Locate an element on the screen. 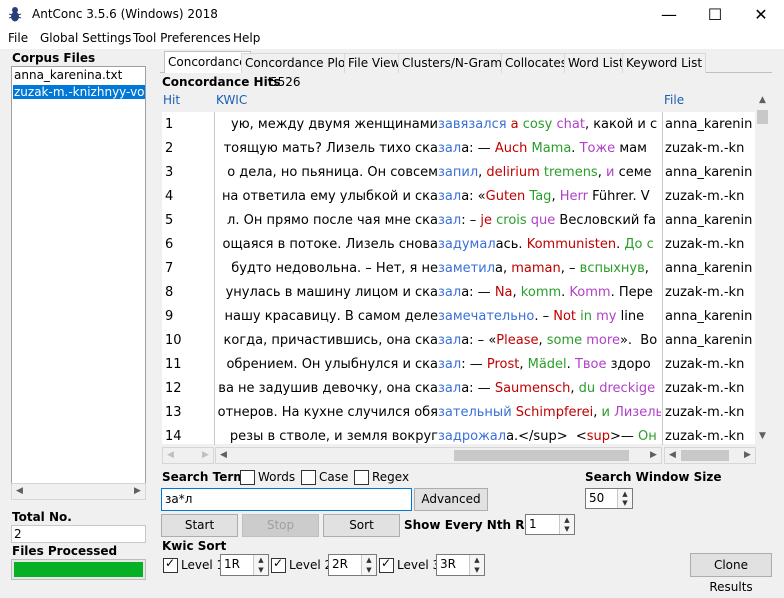  column-header-kwic: KWIC is located at coordinates (231, 100).